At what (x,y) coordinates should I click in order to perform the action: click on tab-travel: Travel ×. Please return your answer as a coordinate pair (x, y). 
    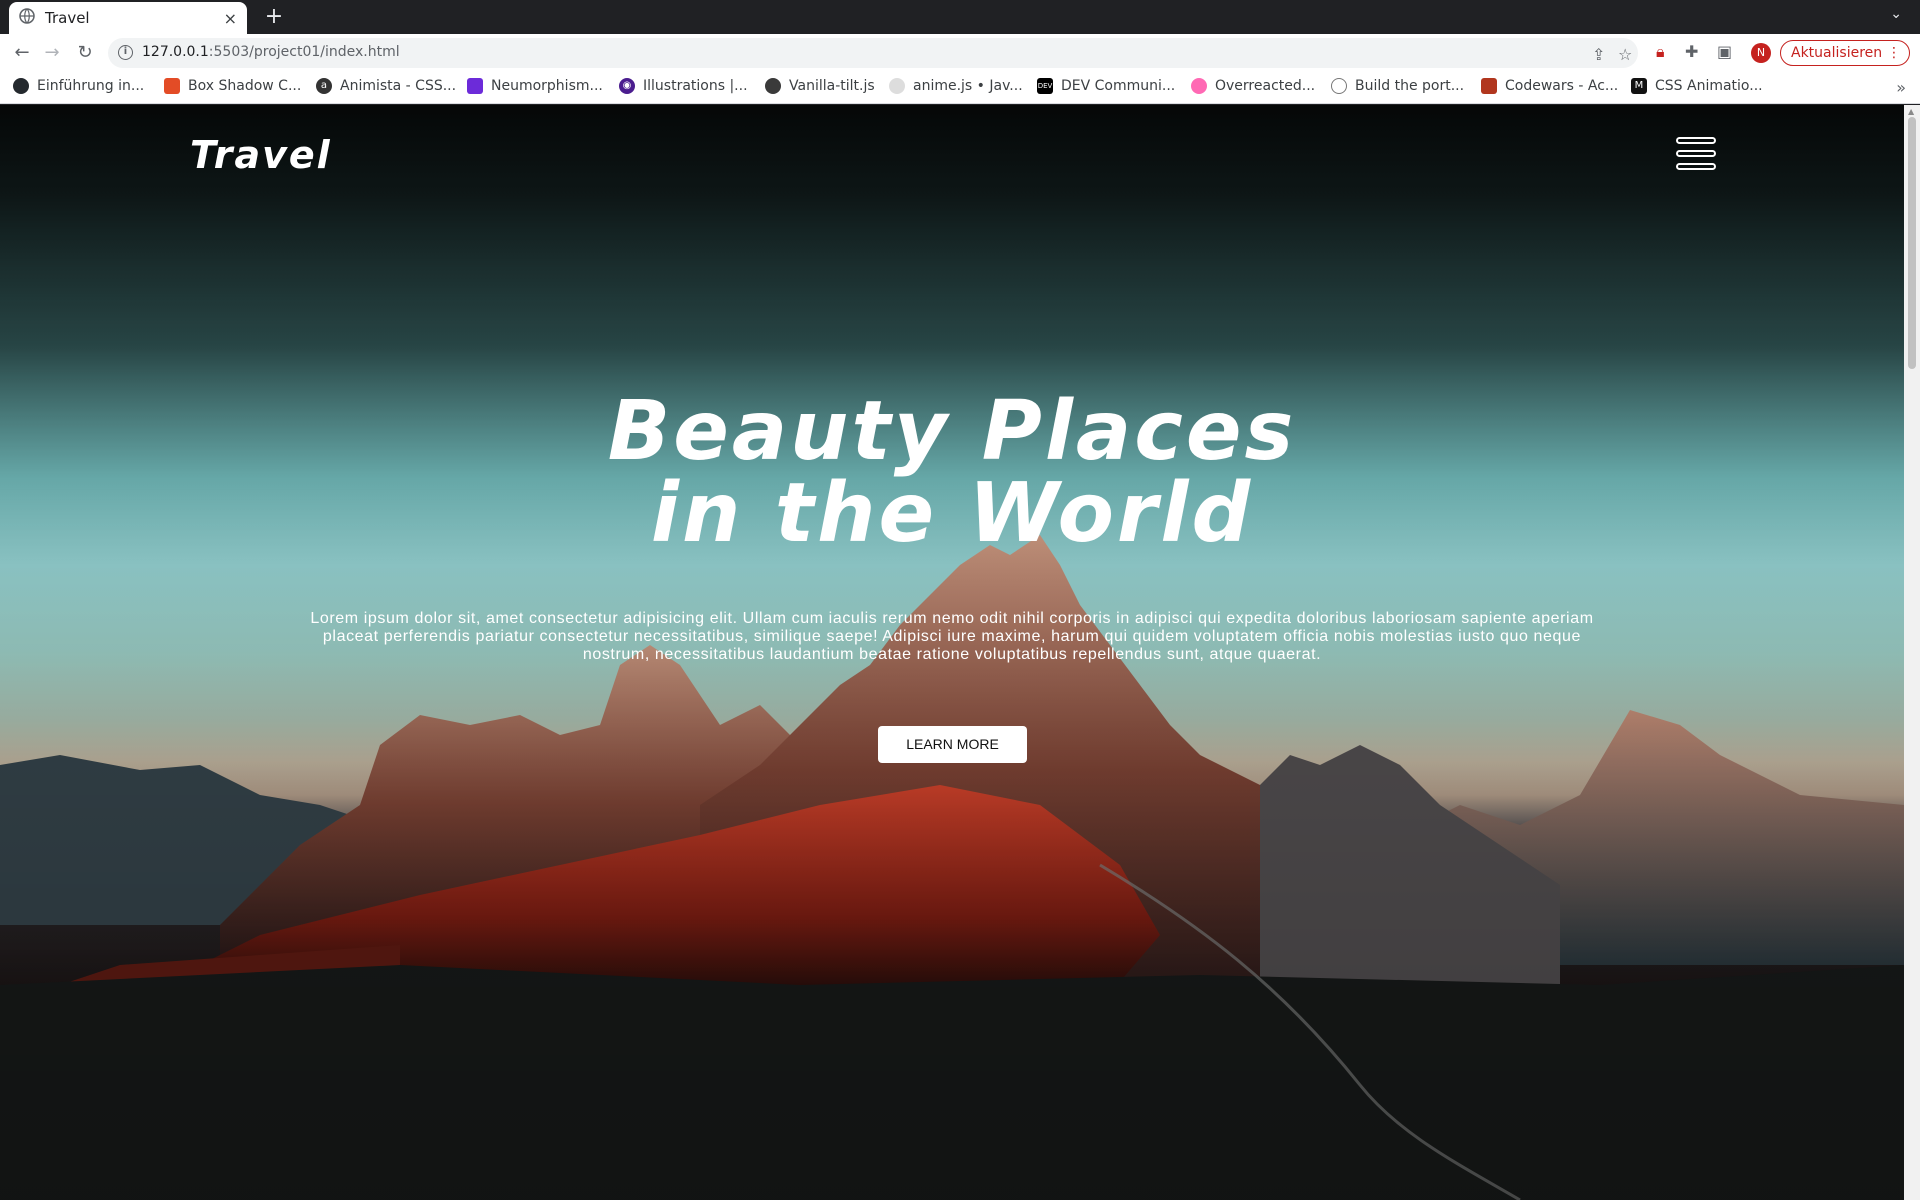
    Looking at the image, I should click on (128, 18).